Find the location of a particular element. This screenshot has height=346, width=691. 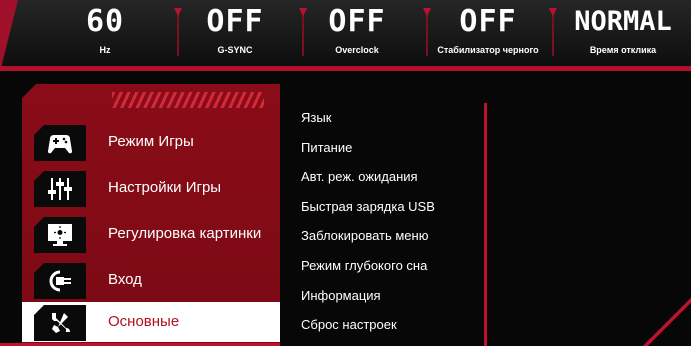

menu-item-label: Режим Игры is located at coordinates (151, 141).